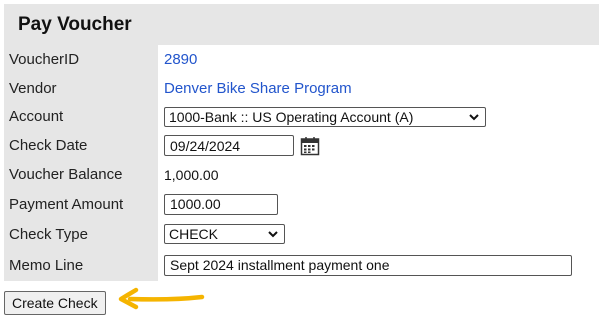 The image size is (602, 319). I want to click on vendor-label: Vendor, so click(33, 88).